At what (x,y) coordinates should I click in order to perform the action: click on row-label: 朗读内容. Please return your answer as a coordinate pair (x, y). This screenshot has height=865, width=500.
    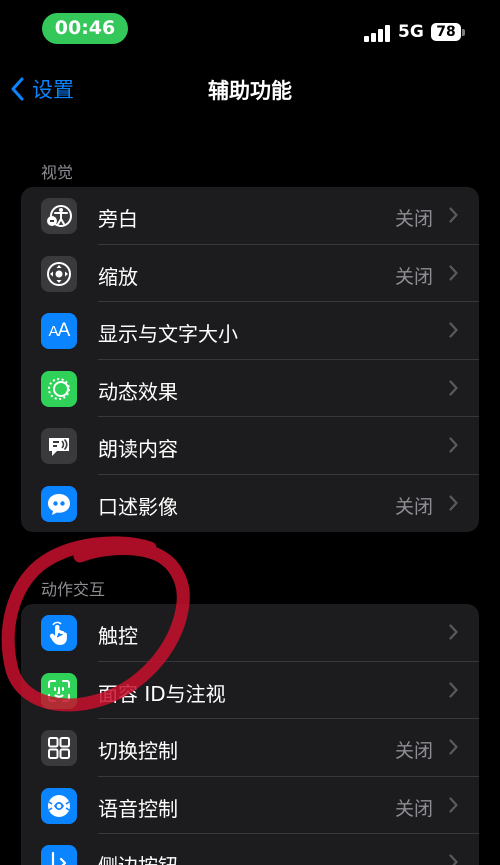
    Looking at the image, I should click on (138, 449).